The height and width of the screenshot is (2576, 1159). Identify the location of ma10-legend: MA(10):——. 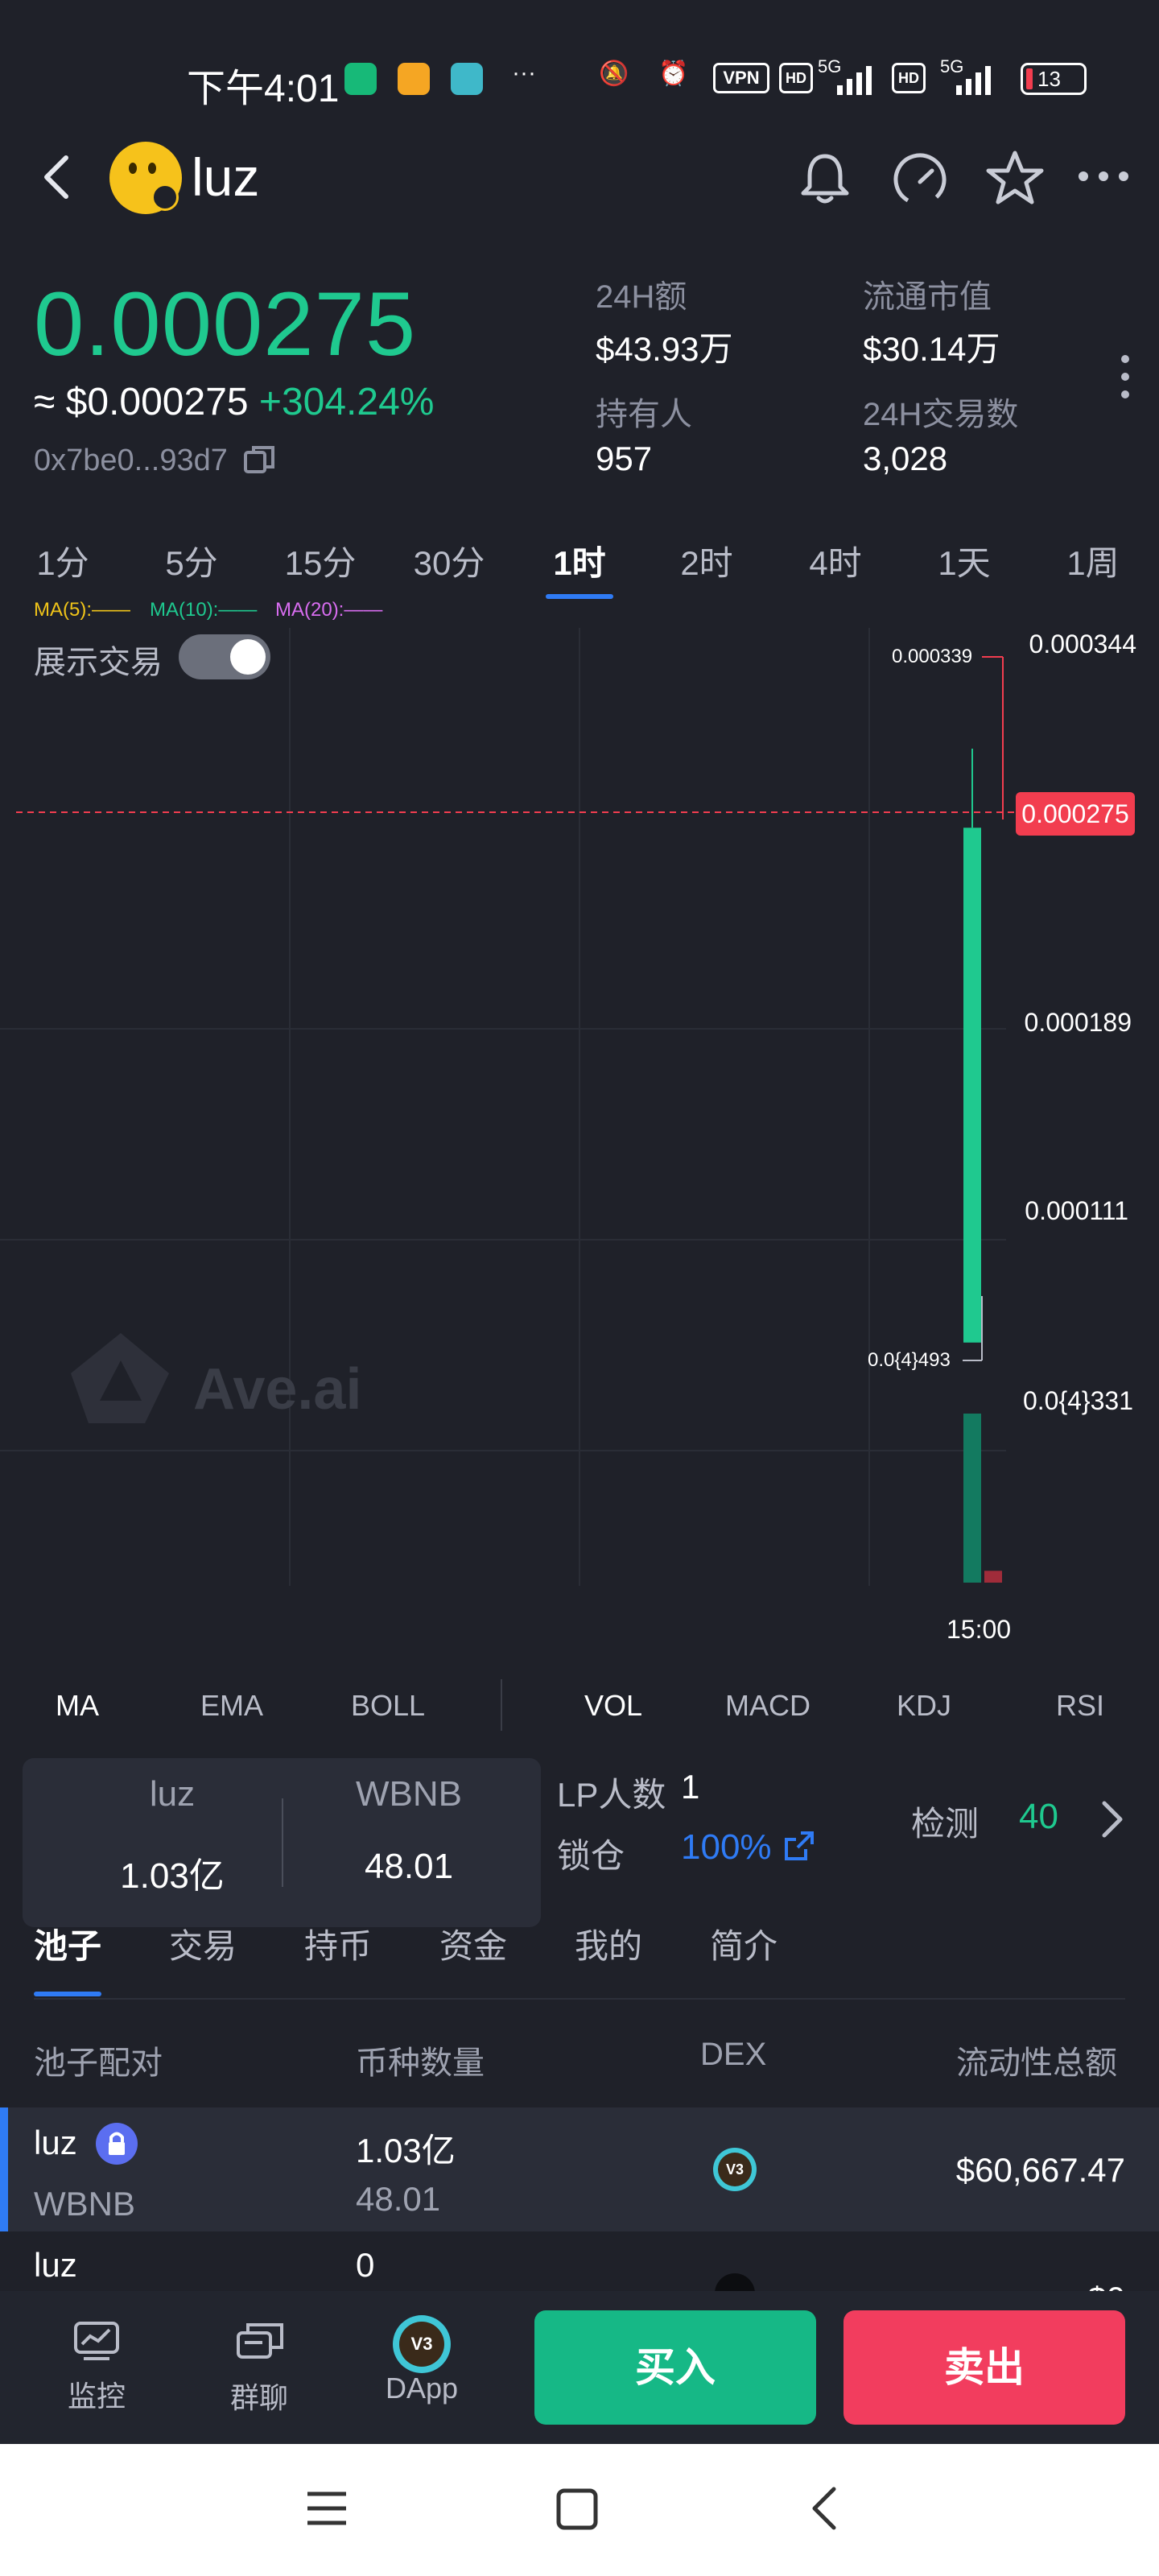
(204, 610).